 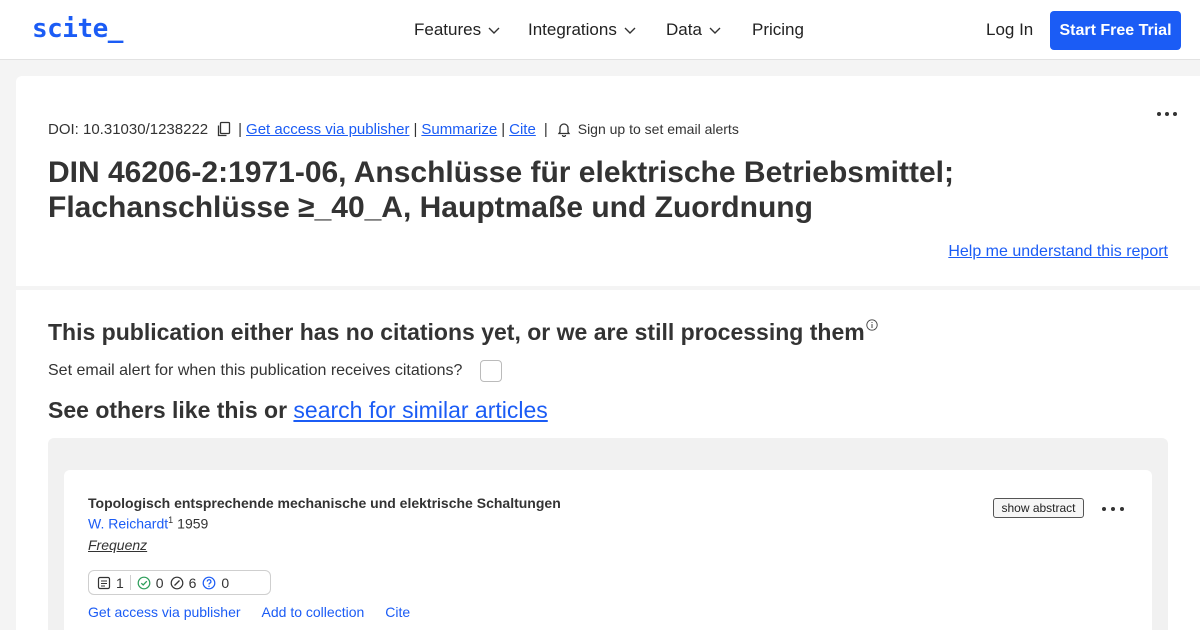 I want to click on cite-link: Cite, so click(x=522, y=129).